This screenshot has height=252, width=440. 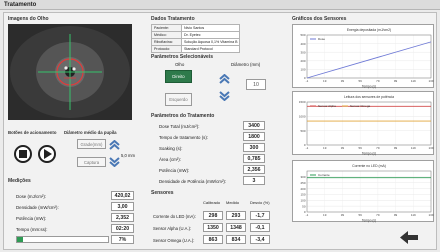 I want to click on omega-label: Sensor Omega (U.A.):, so click(x=174, y=240).